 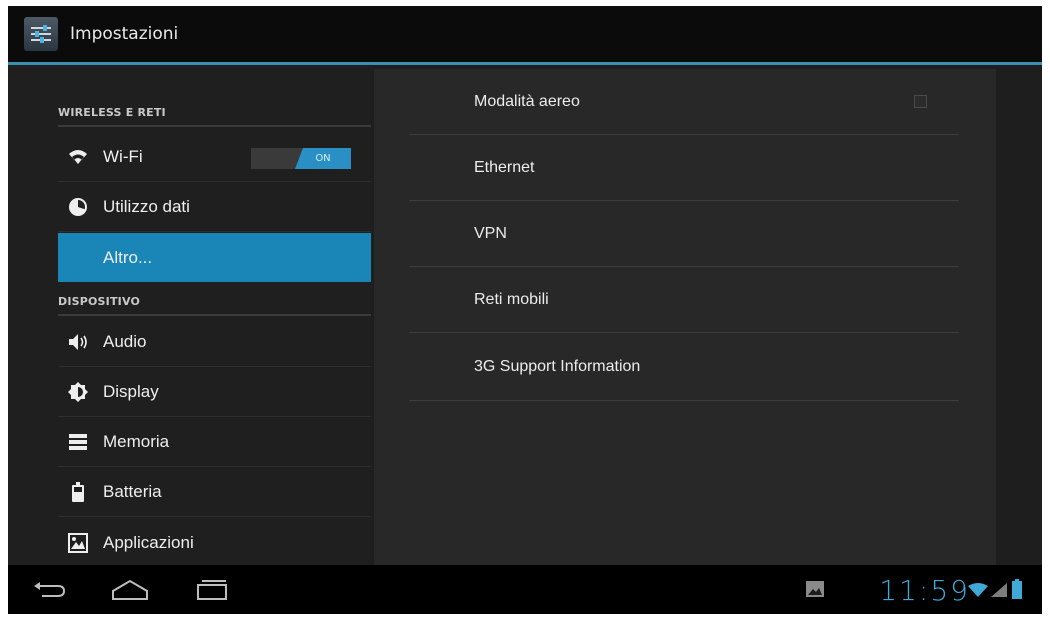 I want to click on wifi-icon, so click(x=78, y=157).